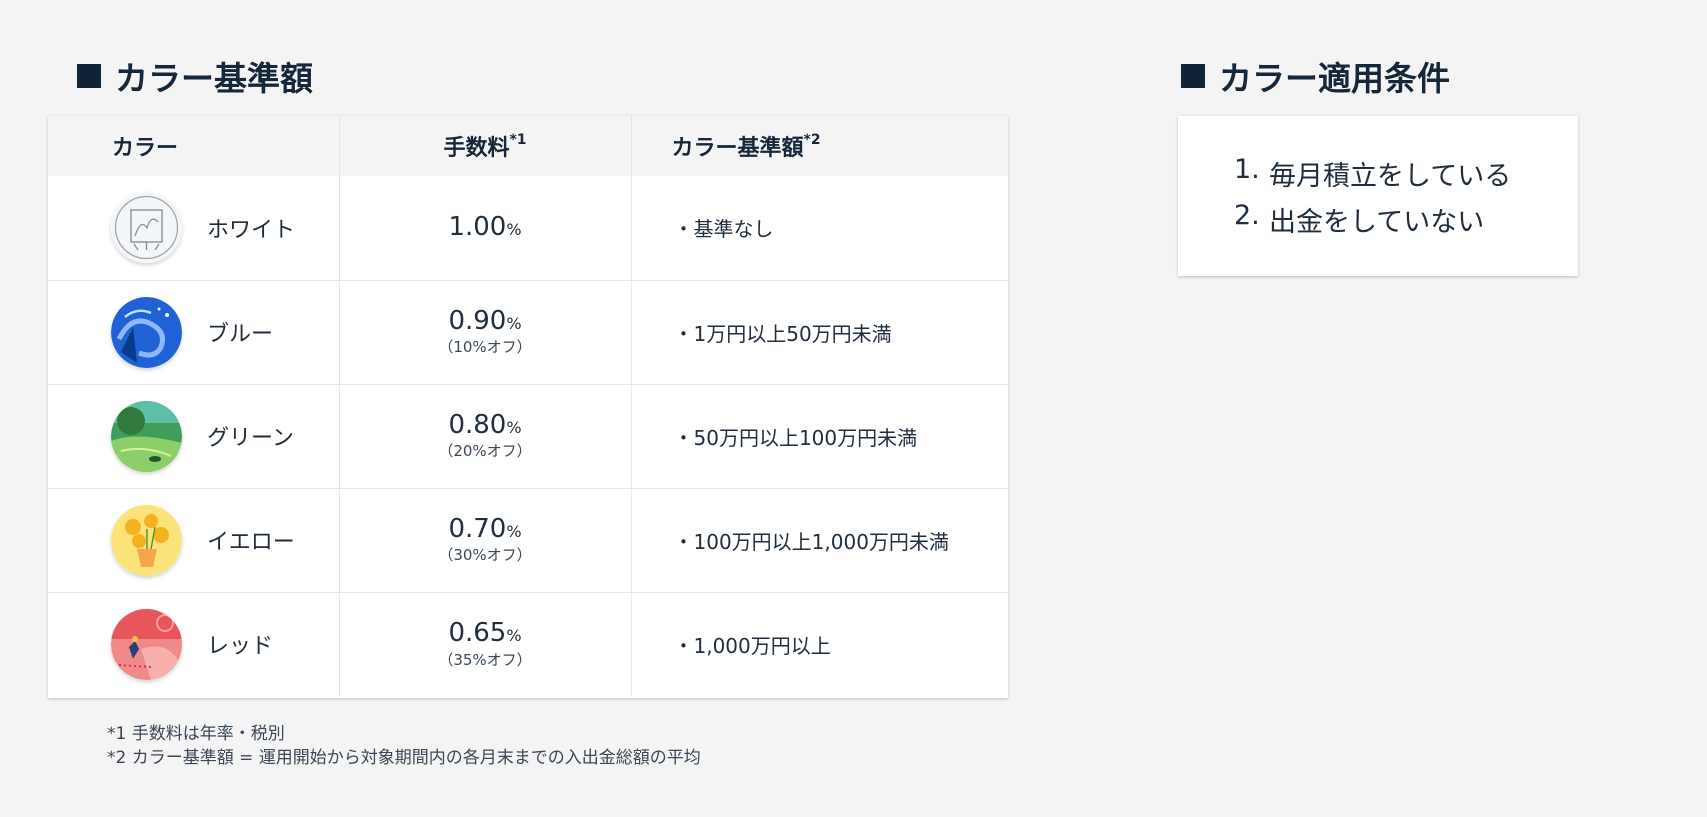 This screenshot has height=817, width=1707. Describe the element at coordinates (485, 659) in the screenshot. I see `fee-discount: （35%オフ）` at that location.